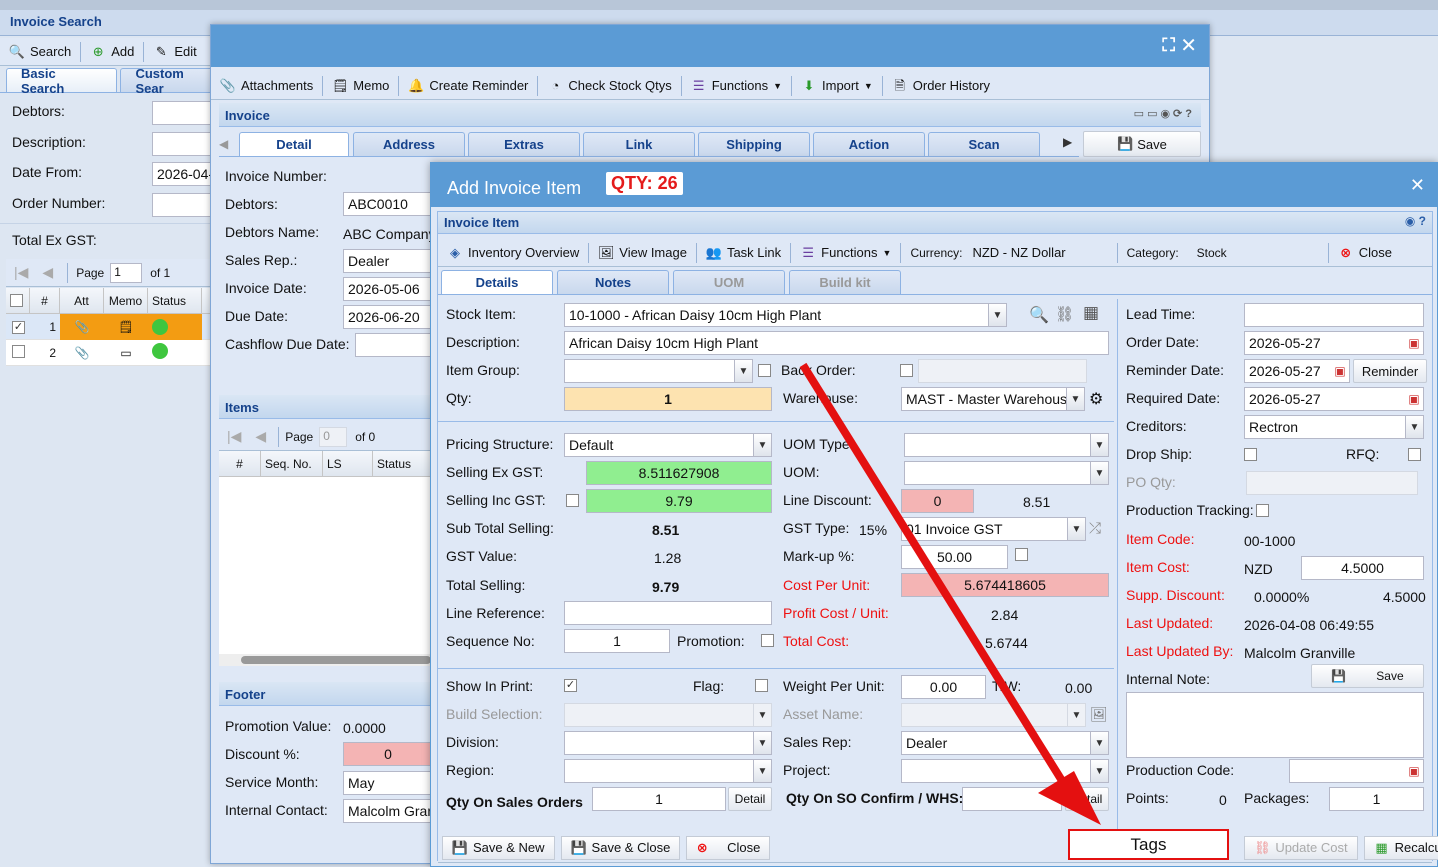 This screenshot has height=867, width=1438. Describe the element at coordinates (869, 144) in the screenshot. I see `tab-action: Action` at that location.